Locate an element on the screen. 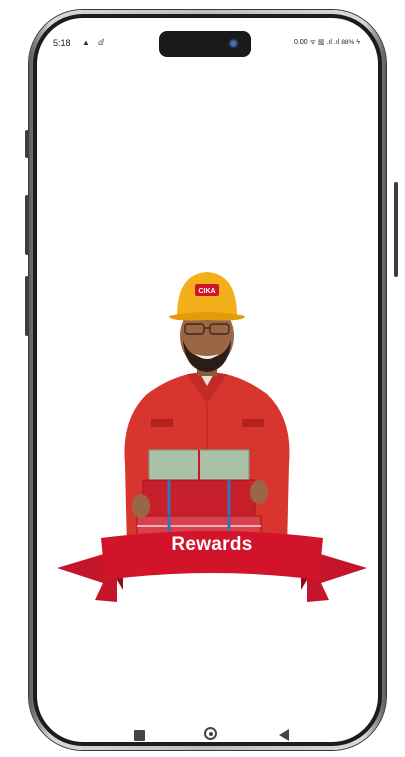 The image size is (405, 757). network-signal-icons: 0.00 ᯤ ▥ .ıl .ıl is located at coordinates (317, 42).